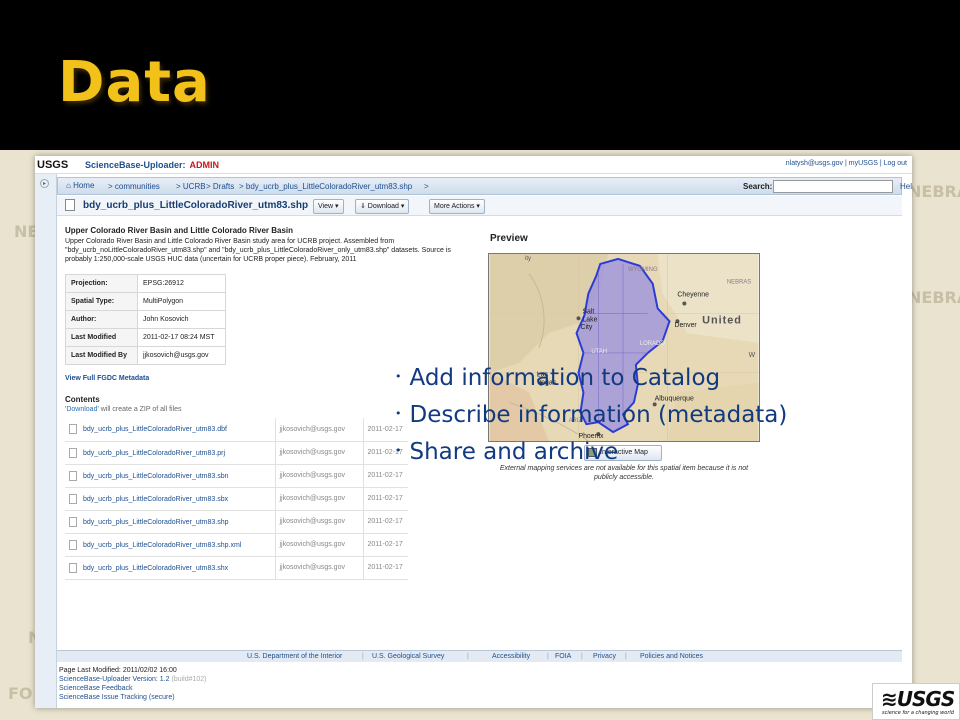  I want to click on download-button: ⇓ Download ▾, so click(382, 206).